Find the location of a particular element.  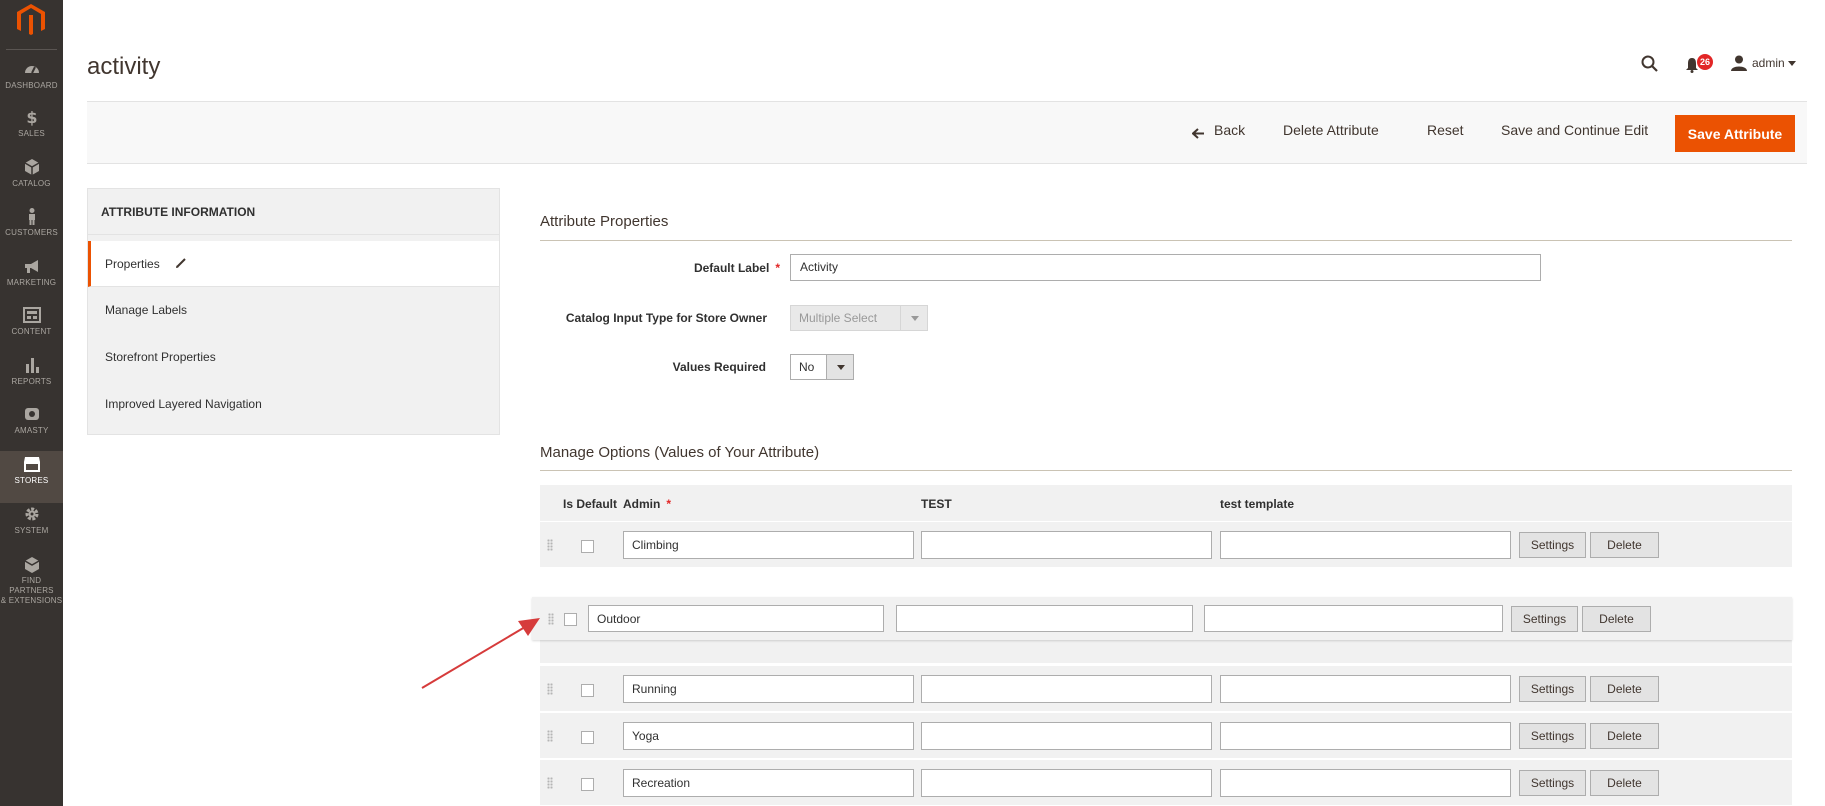

admin-value-input: Outdoor is located at coordinates (736, 618).